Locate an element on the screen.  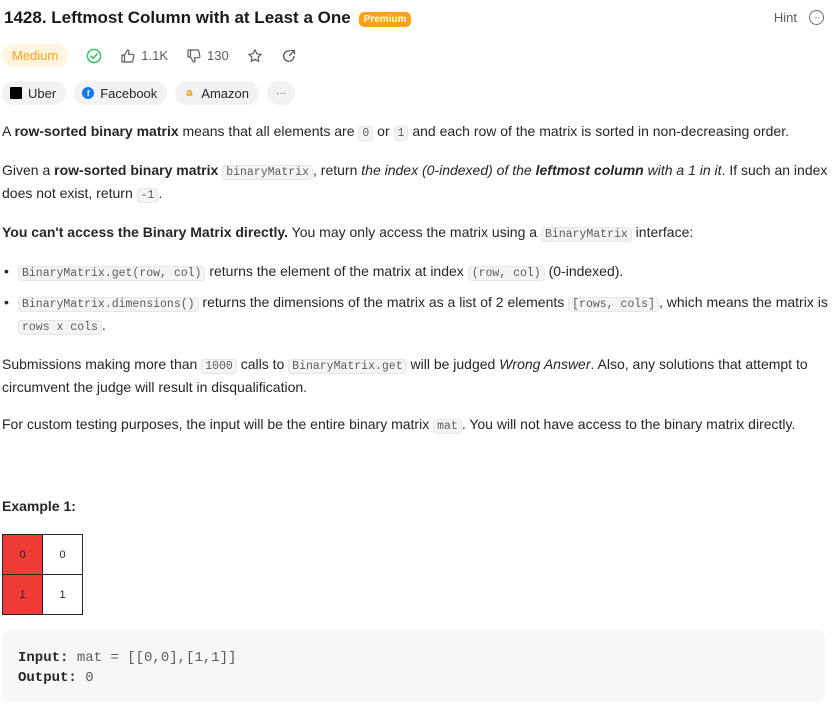
likes-count: 1.1K is located at coordinates (154, 55).